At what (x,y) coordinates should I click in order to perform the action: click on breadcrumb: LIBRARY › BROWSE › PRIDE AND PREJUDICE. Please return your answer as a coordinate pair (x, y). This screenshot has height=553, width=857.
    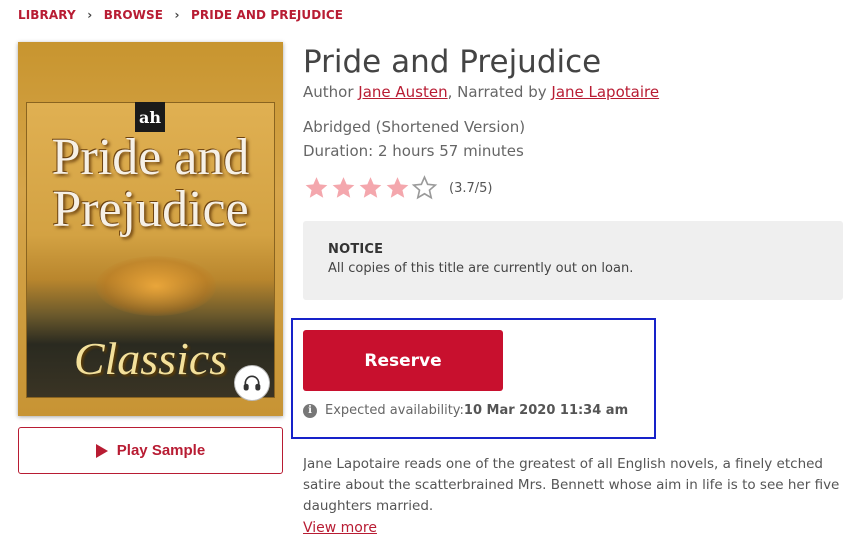
    Looking at the image, I should click on (180, 15).